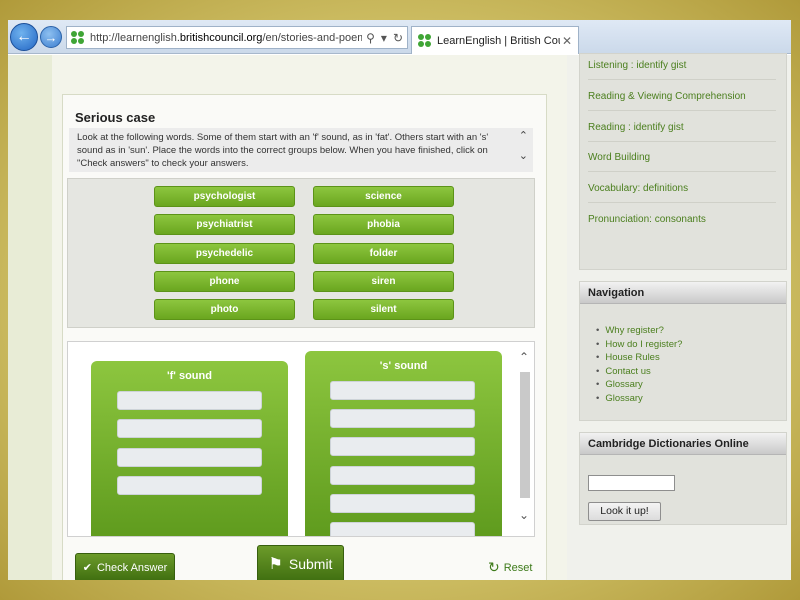  I want to click on word-tile: science, so click(383, 196).